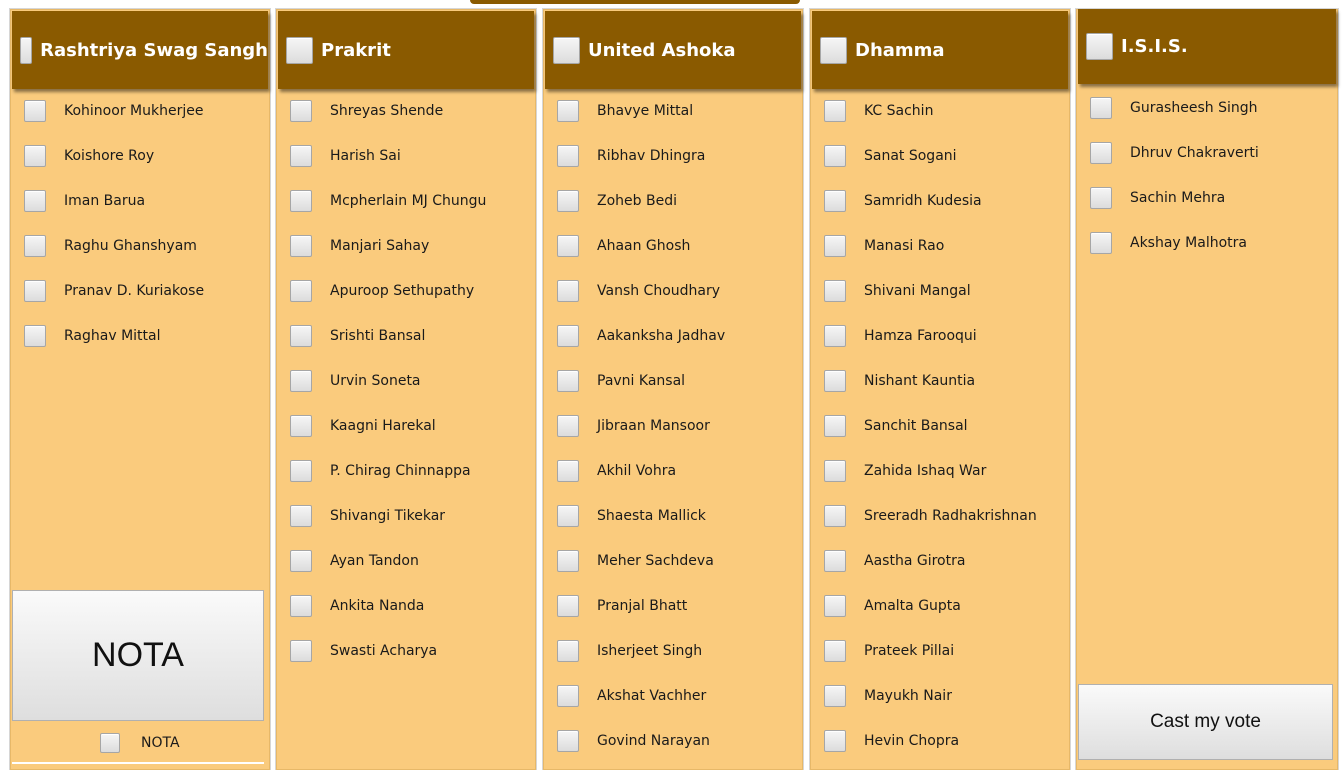  I want to click on candidate-option: Ribhav Dhingra, so click(631, 156).